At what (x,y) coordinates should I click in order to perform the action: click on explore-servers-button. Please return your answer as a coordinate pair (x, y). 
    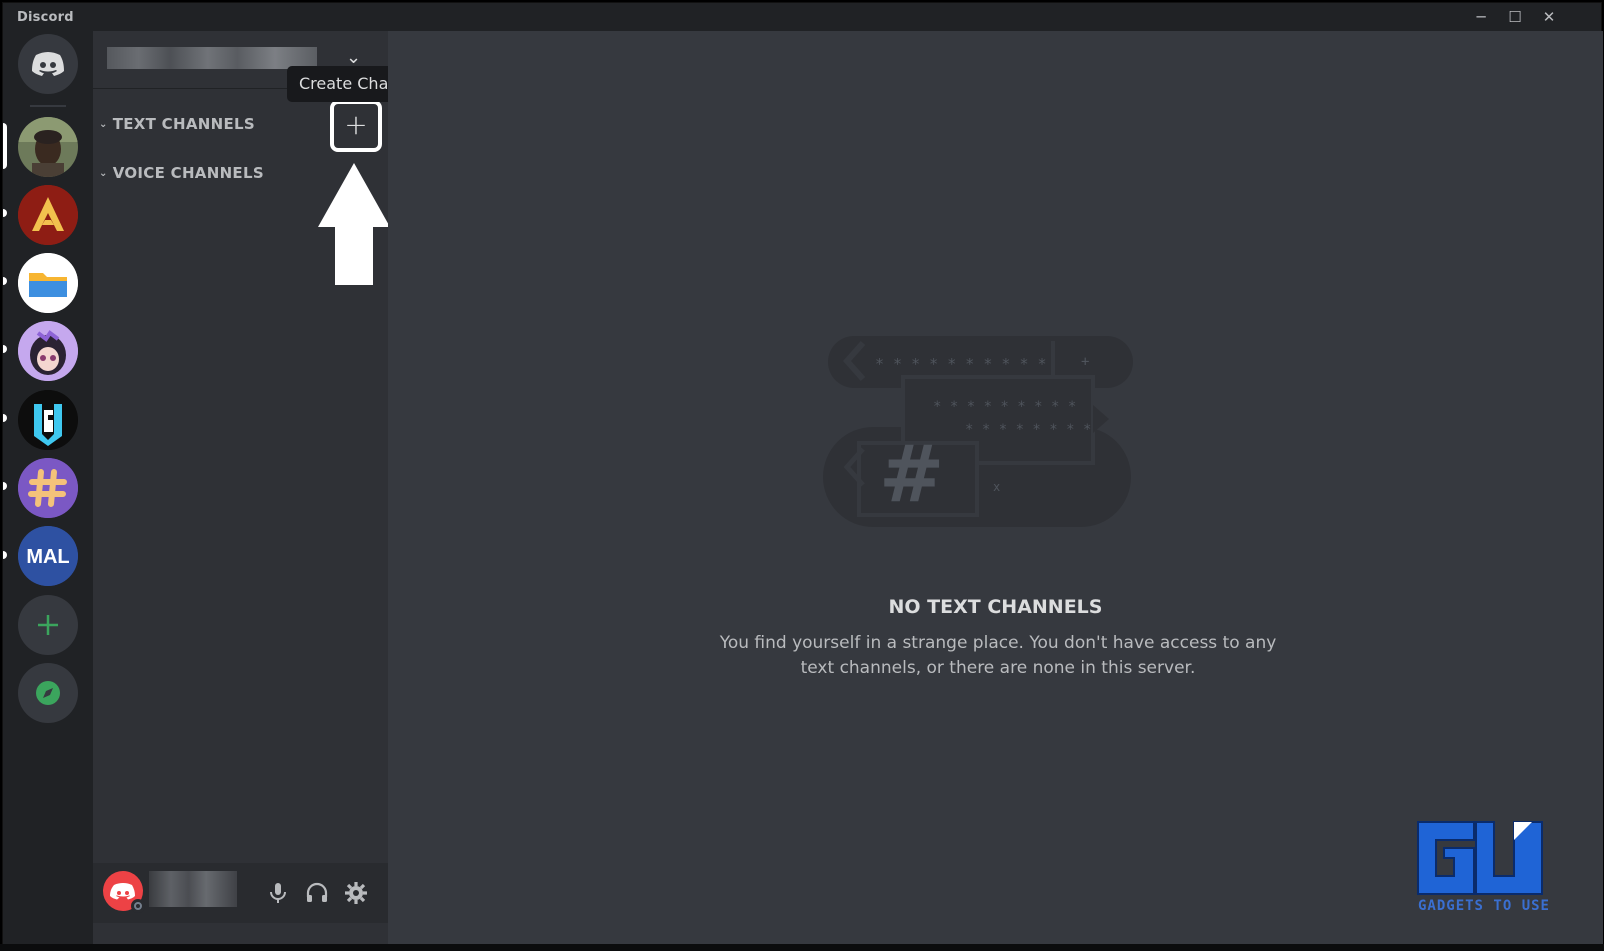
    Looking at the image, I should click on (48, 693).